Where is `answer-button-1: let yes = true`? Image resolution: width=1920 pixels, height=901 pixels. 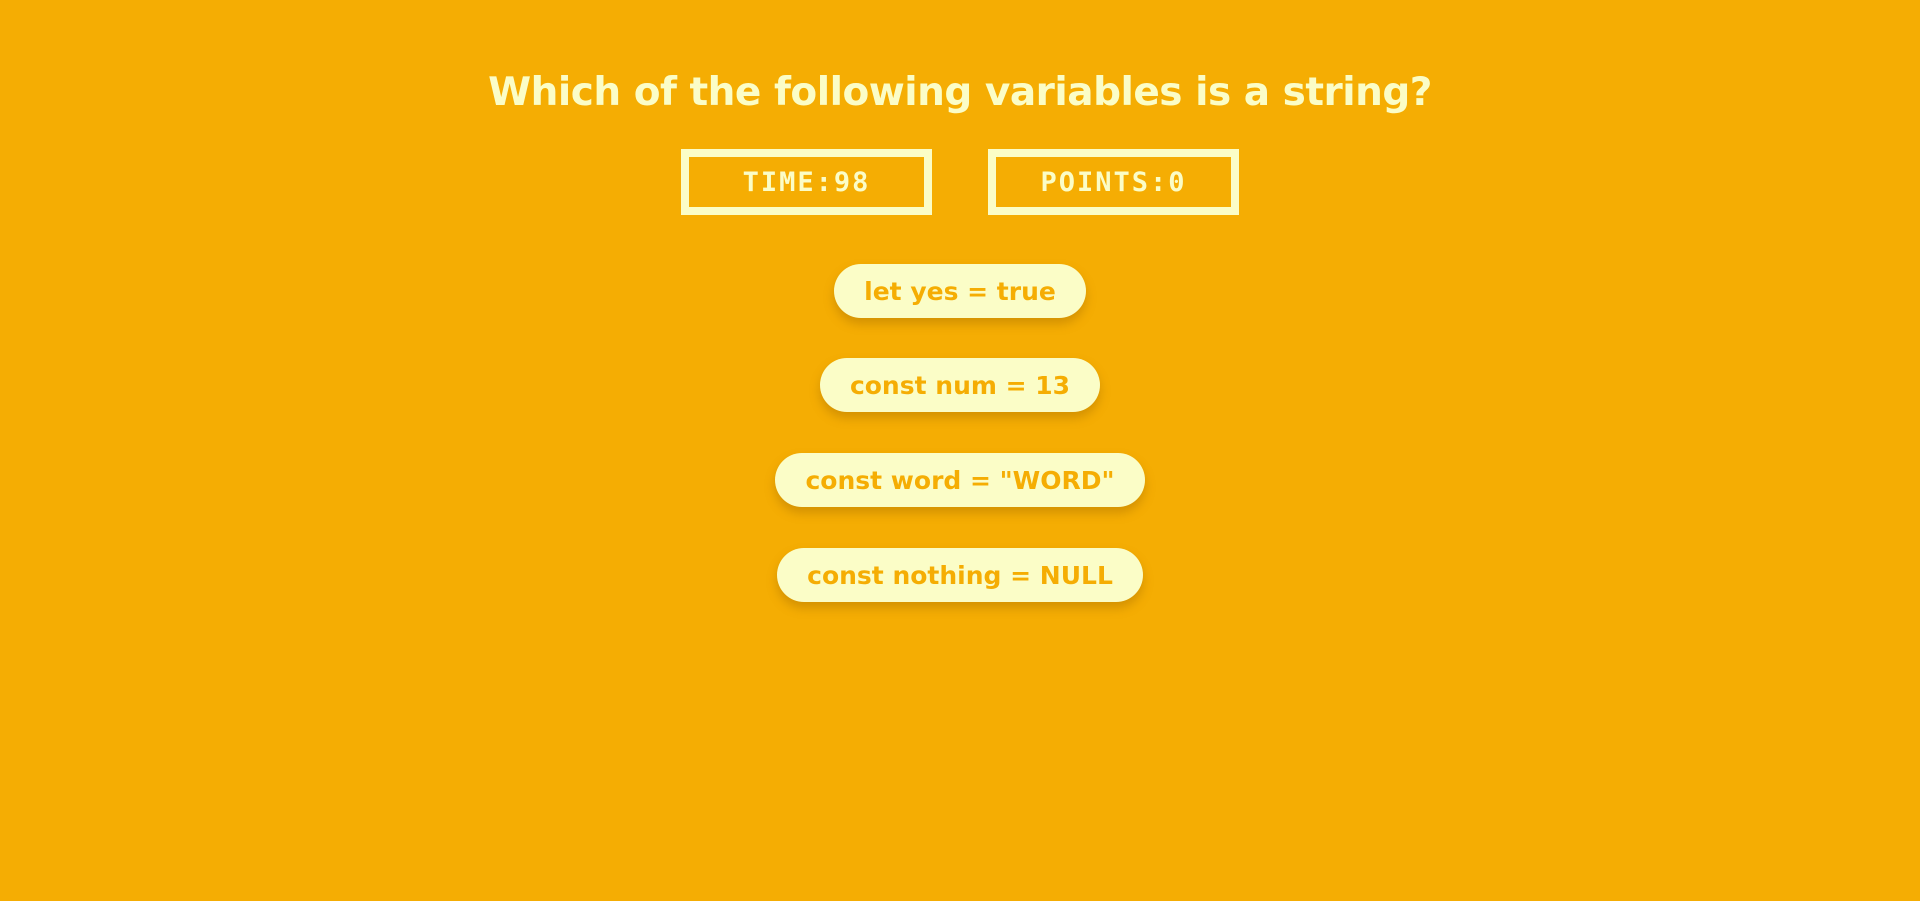
answer-button-1: let yes = true is located at coordinates (960, 291).